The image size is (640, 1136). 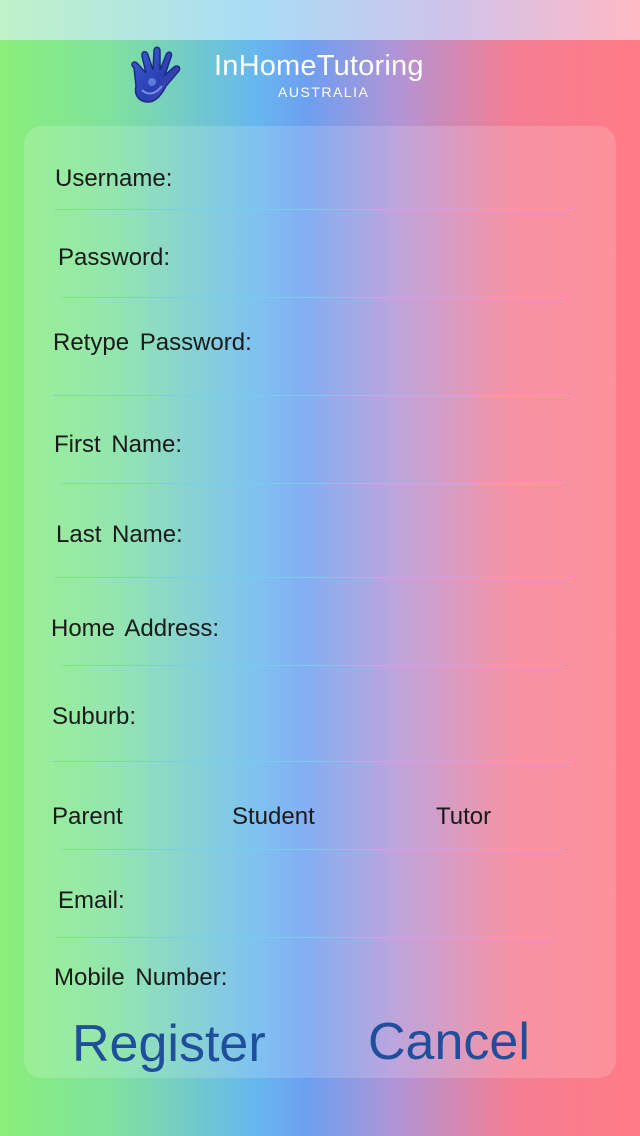 I want to click on retype-password-divider, so click(x=312, y=395).